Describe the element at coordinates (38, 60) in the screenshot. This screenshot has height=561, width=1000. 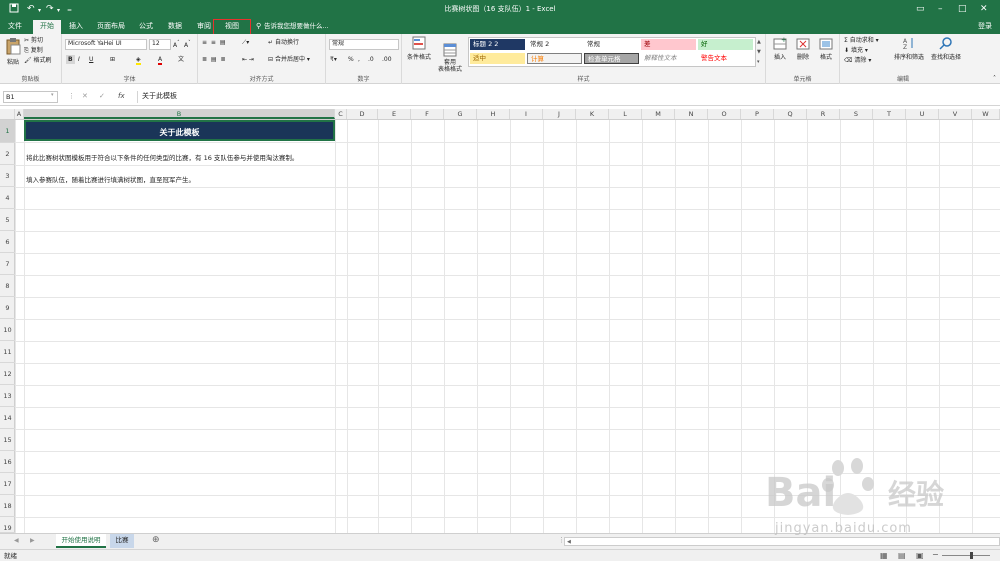
I see `format-painter-button: 🖌 格式刷` at that location.